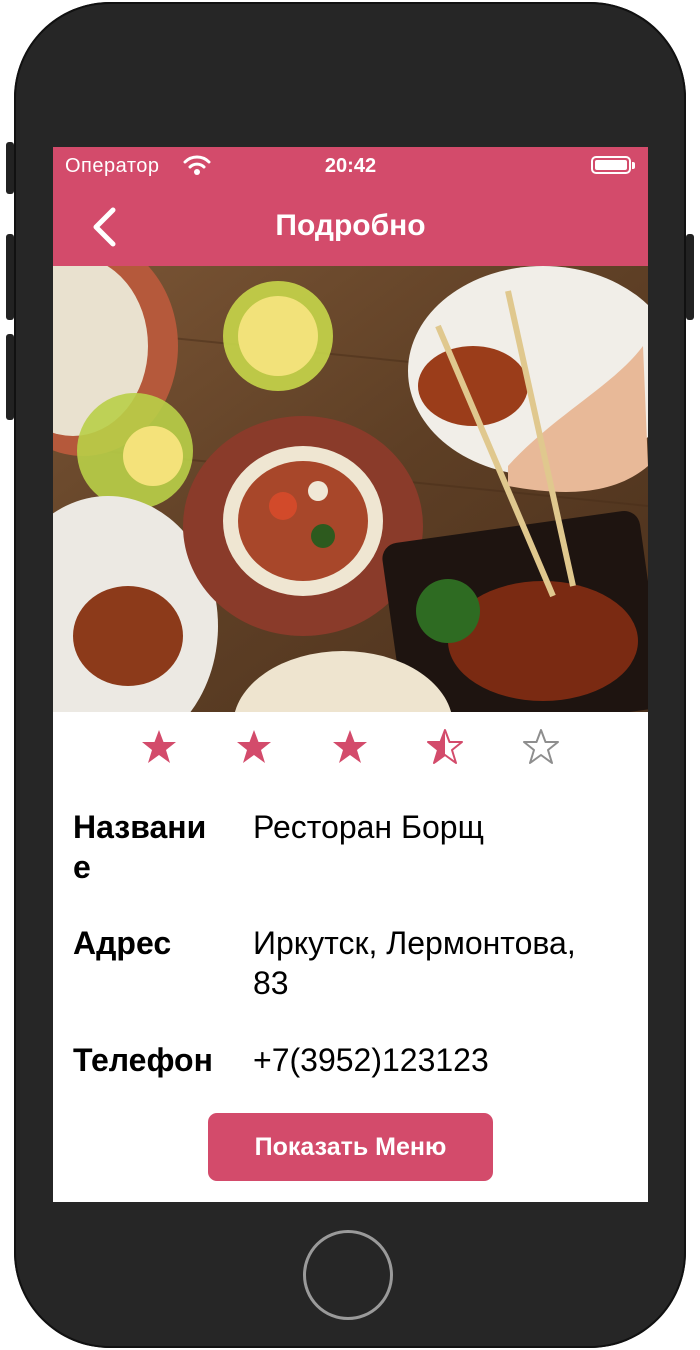 The image size is (700, 1350). What do you see at coordinates (10, 168) in the screenshot?
I see `mute-switch` at bounding box center [10, 168].